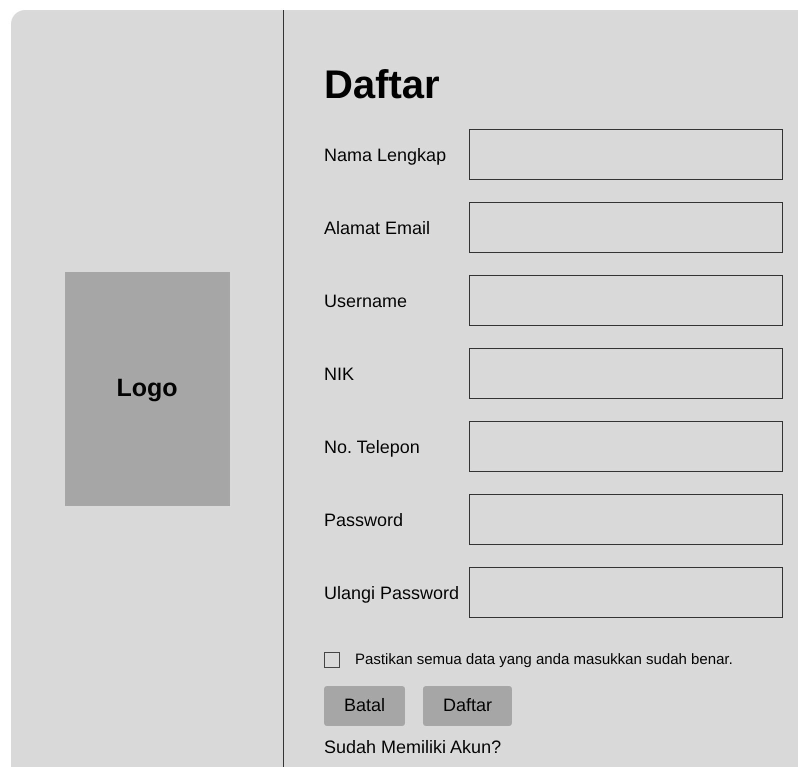 This screenshot has height=767, width=798. I want to click on cancel-button: Batal, so click(365, 706).